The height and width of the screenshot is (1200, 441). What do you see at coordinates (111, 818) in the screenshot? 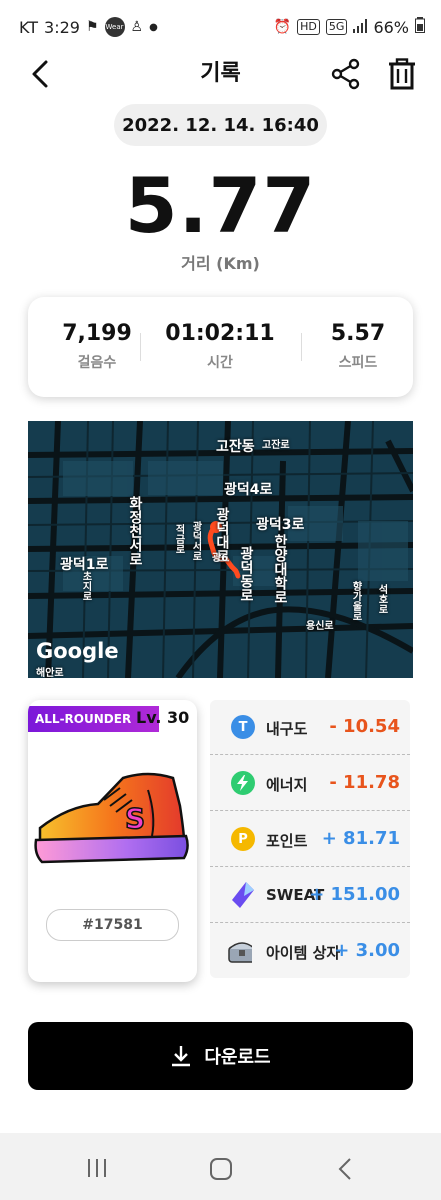
I see `sneaker-image: S` at bounding box center [111, 818].